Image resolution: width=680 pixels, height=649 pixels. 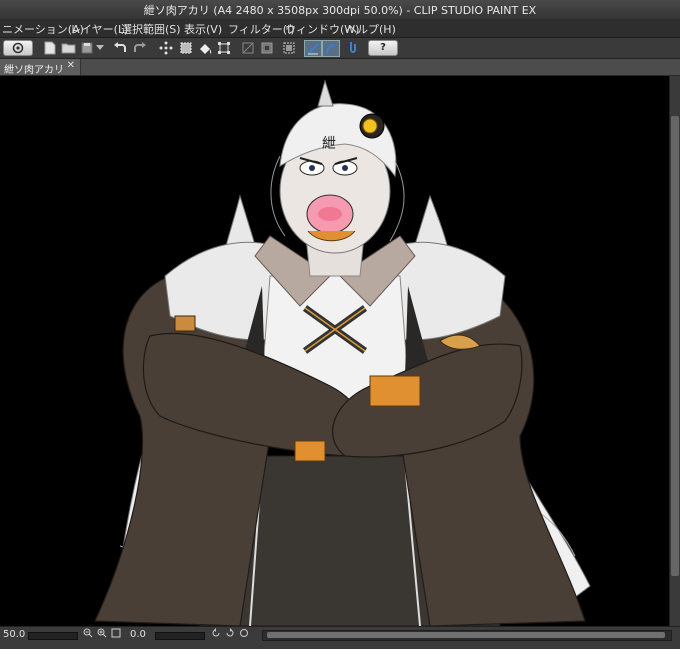 I want to click on vertical-scrollbar, so click(x=674, y=351).